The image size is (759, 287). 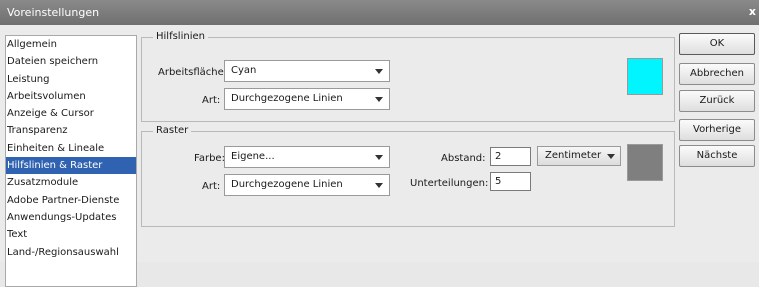 What do you see at coordinates (573, 155) in the screenshot?
I see `grid-unit-value: Zentimeter` at bounding box center [573, 155].